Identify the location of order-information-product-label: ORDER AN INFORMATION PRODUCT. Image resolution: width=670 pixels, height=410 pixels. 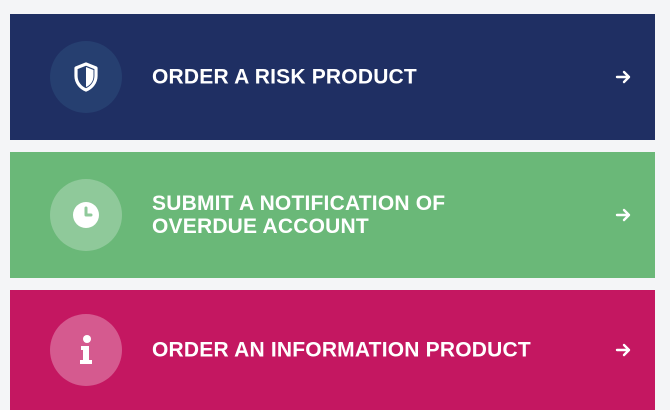
(341, 350).